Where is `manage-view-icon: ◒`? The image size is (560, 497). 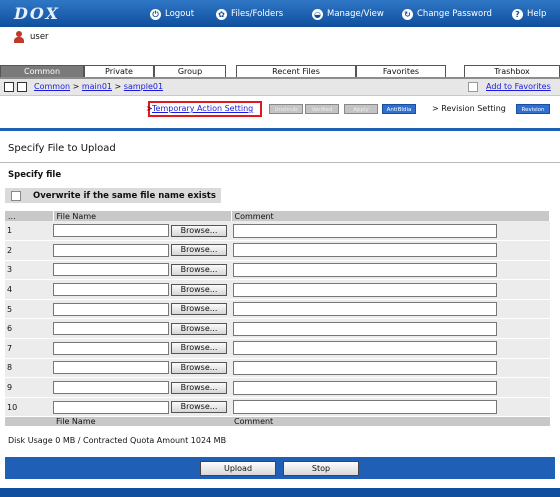 manage-view-icon: ◒ is located at coordinates (317, 14).